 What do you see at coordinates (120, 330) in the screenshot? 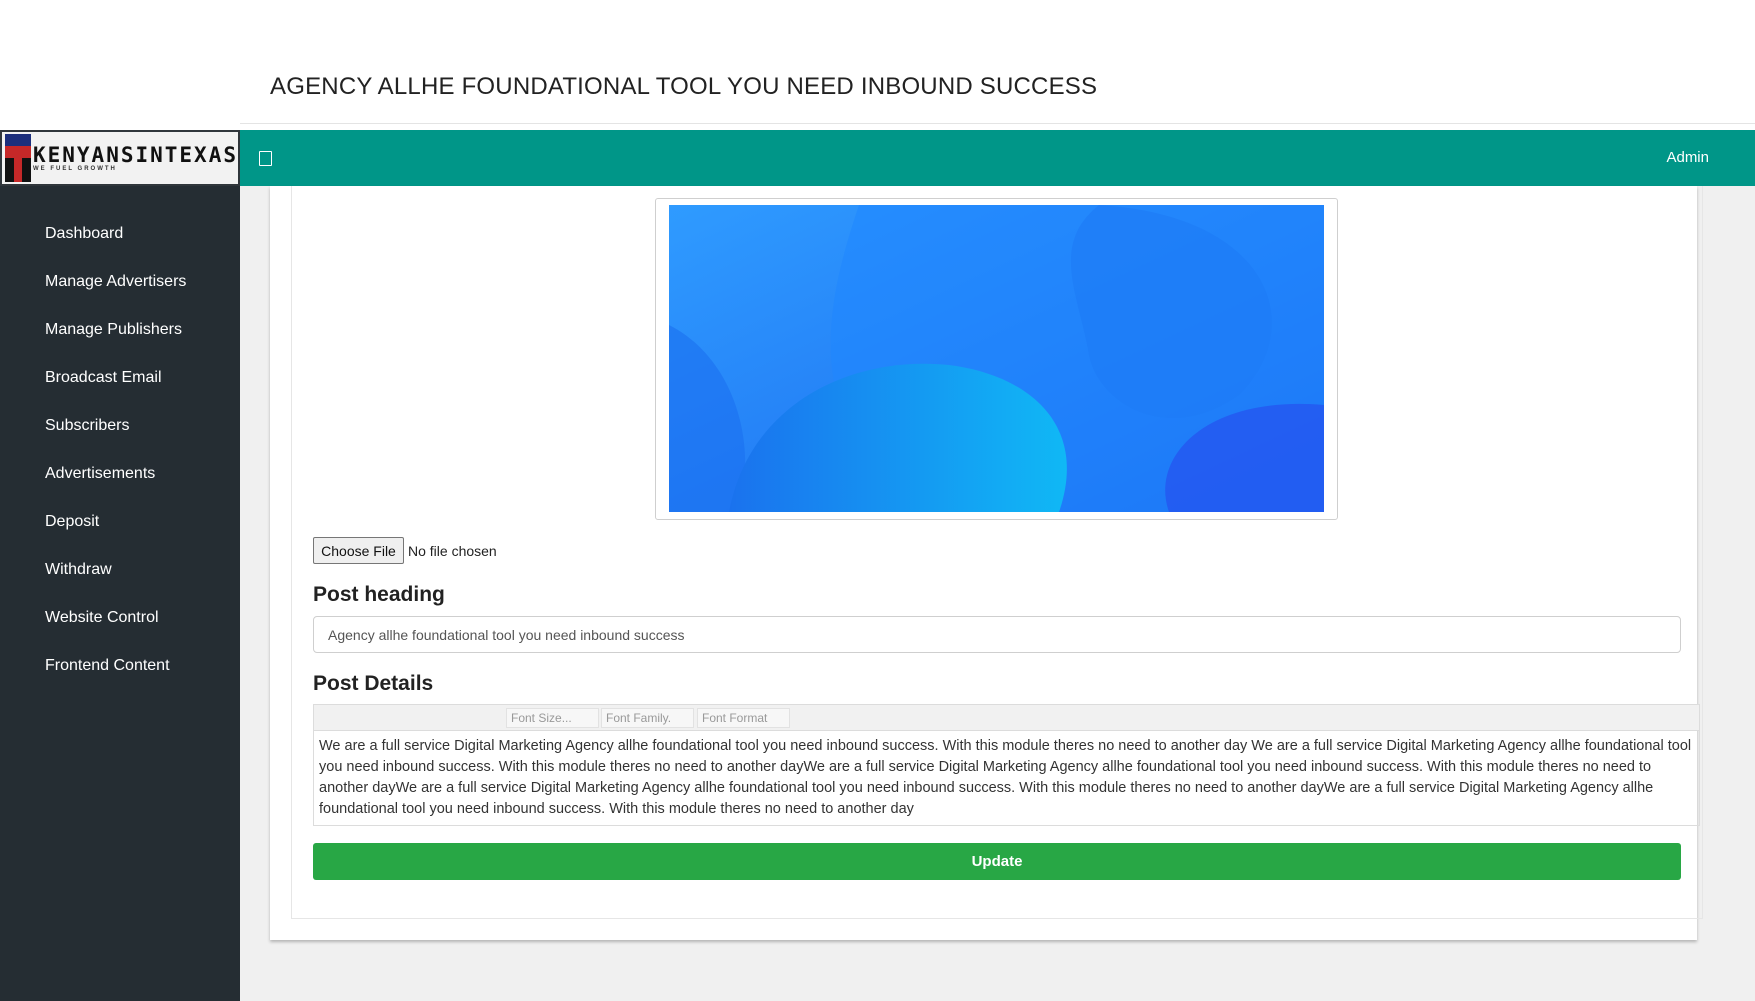
I see `sidebar-item-manage-publishers: Manage Publishers` at bounding box center [120, 330].